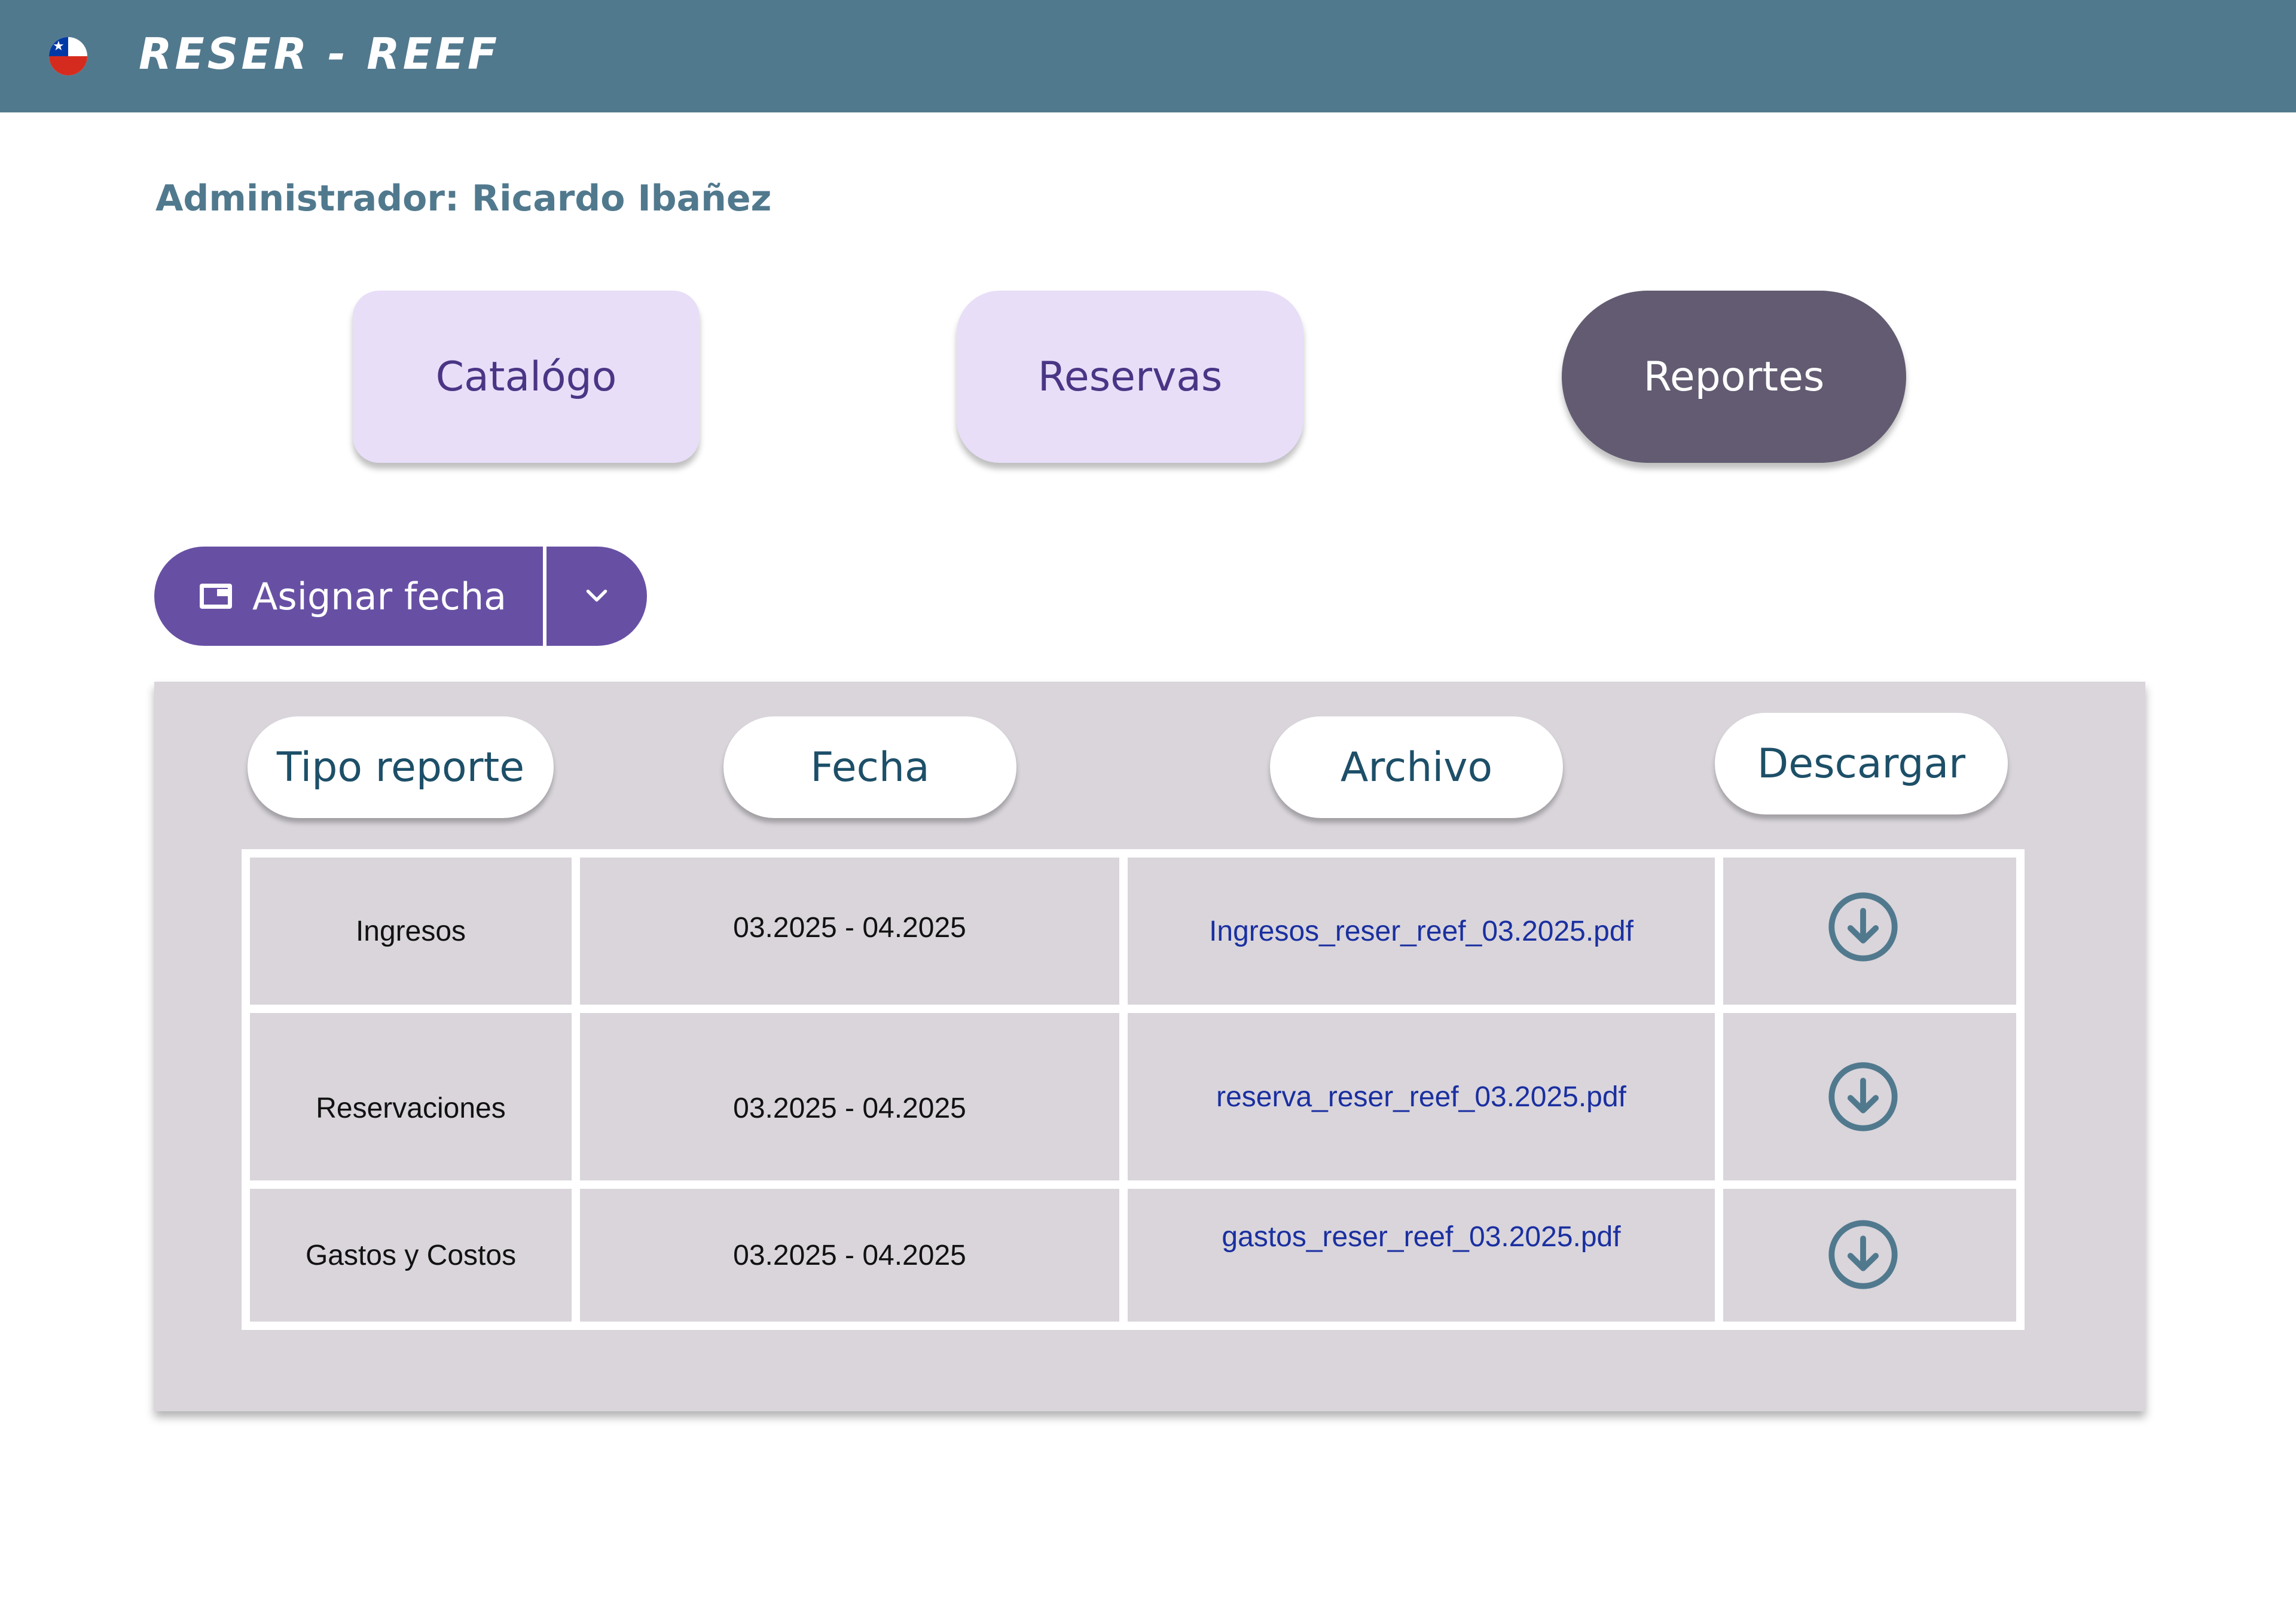 The image size is (2296, 1611). I want to click on nav-reportes-button: Reportes, so click(1734, 377).